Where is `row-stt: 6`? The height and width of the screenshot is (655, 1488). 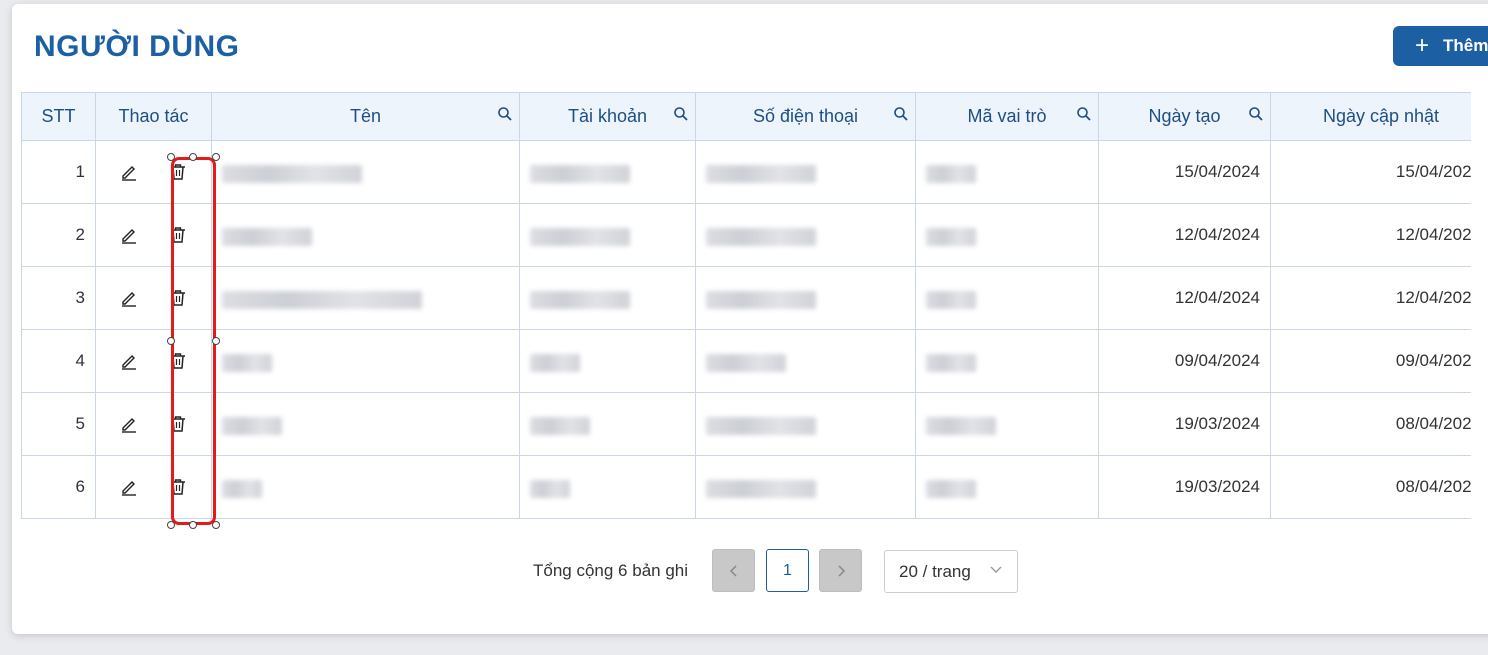 row-stt: 6 is located at coordinates (58, 487).